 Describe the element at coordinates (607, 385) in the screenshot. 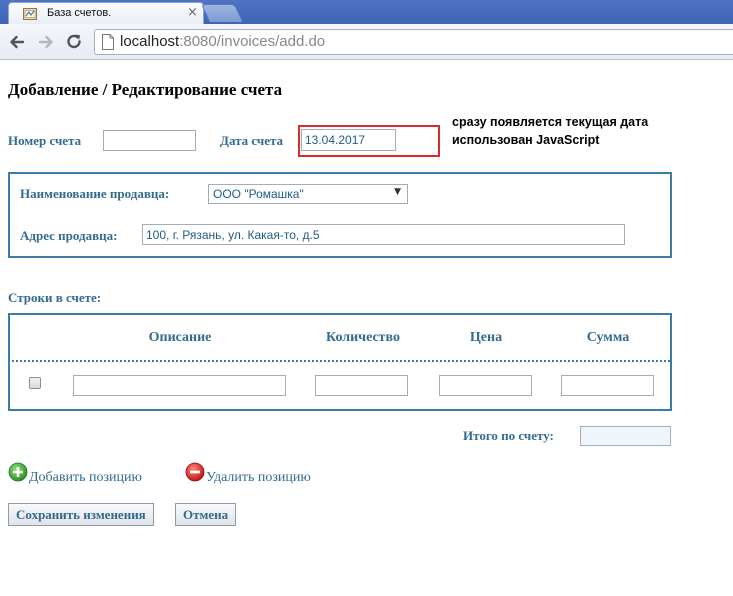

I see `row-sum-input` at that location.